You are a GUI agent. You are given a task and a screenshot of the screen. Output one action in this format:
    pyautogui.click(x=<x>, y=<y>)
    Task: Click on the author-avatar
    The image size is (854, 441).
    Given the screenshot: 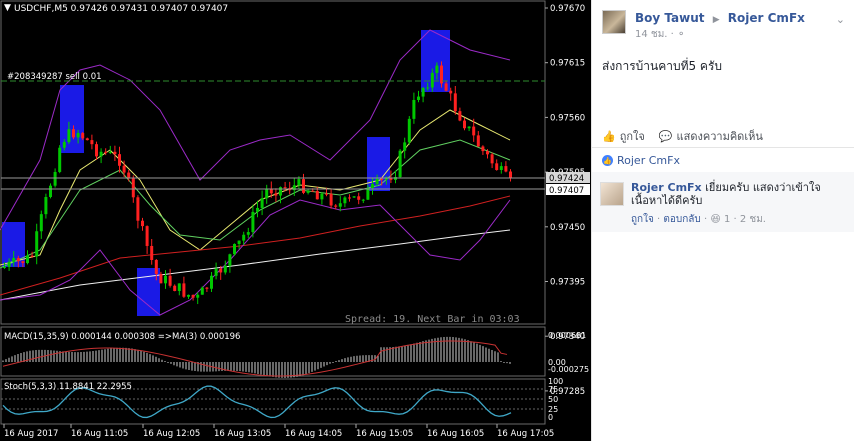 What is the action you would take?
    pyautogui.click(x=614, y=22)
    